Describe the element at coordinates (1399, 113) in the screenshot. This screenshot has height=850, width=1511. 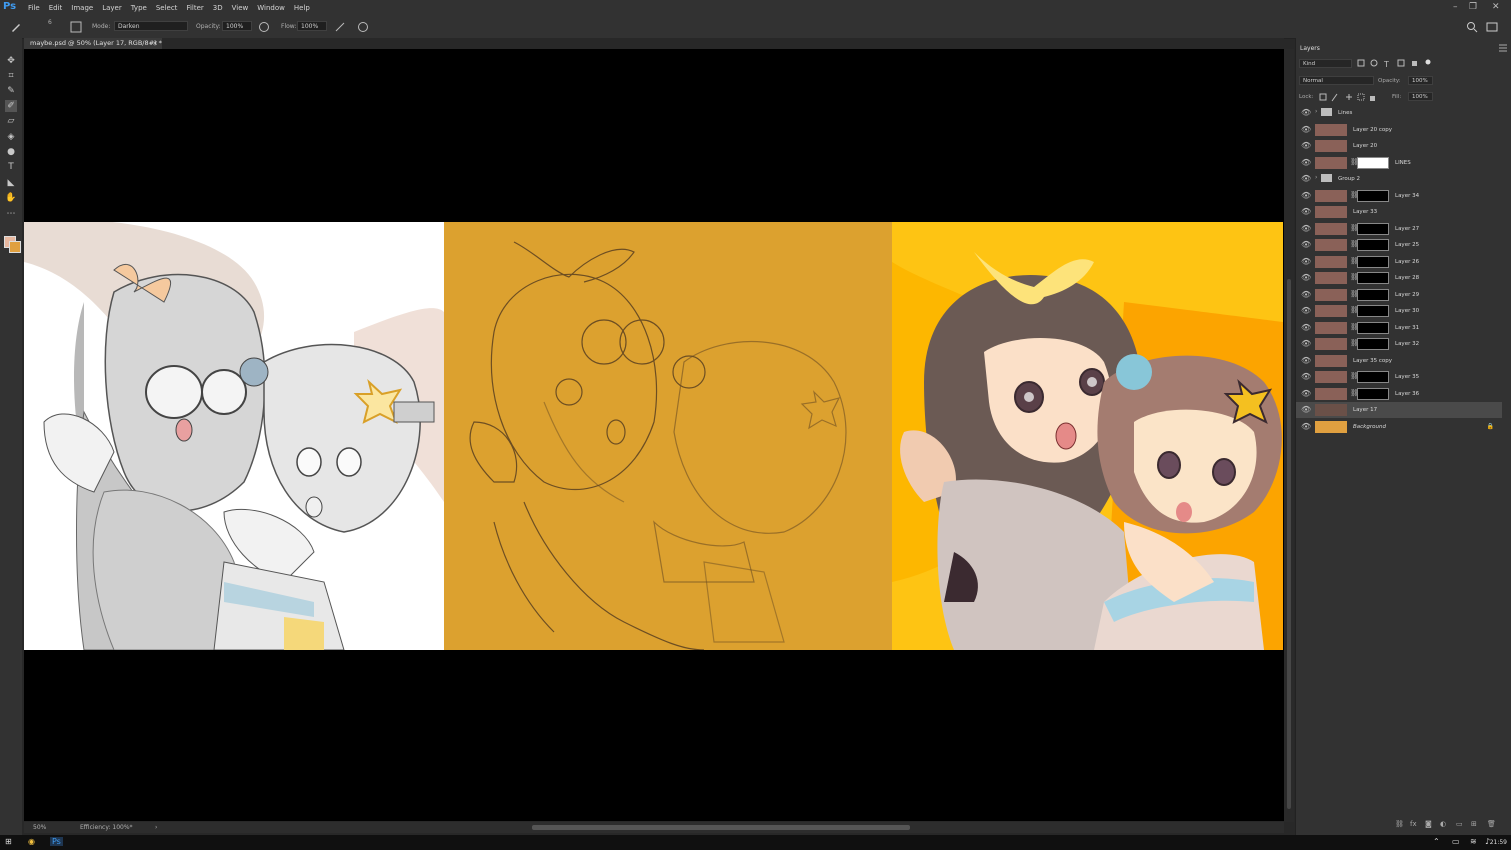
I see `layer-row: 👁 › Lines` at that location.